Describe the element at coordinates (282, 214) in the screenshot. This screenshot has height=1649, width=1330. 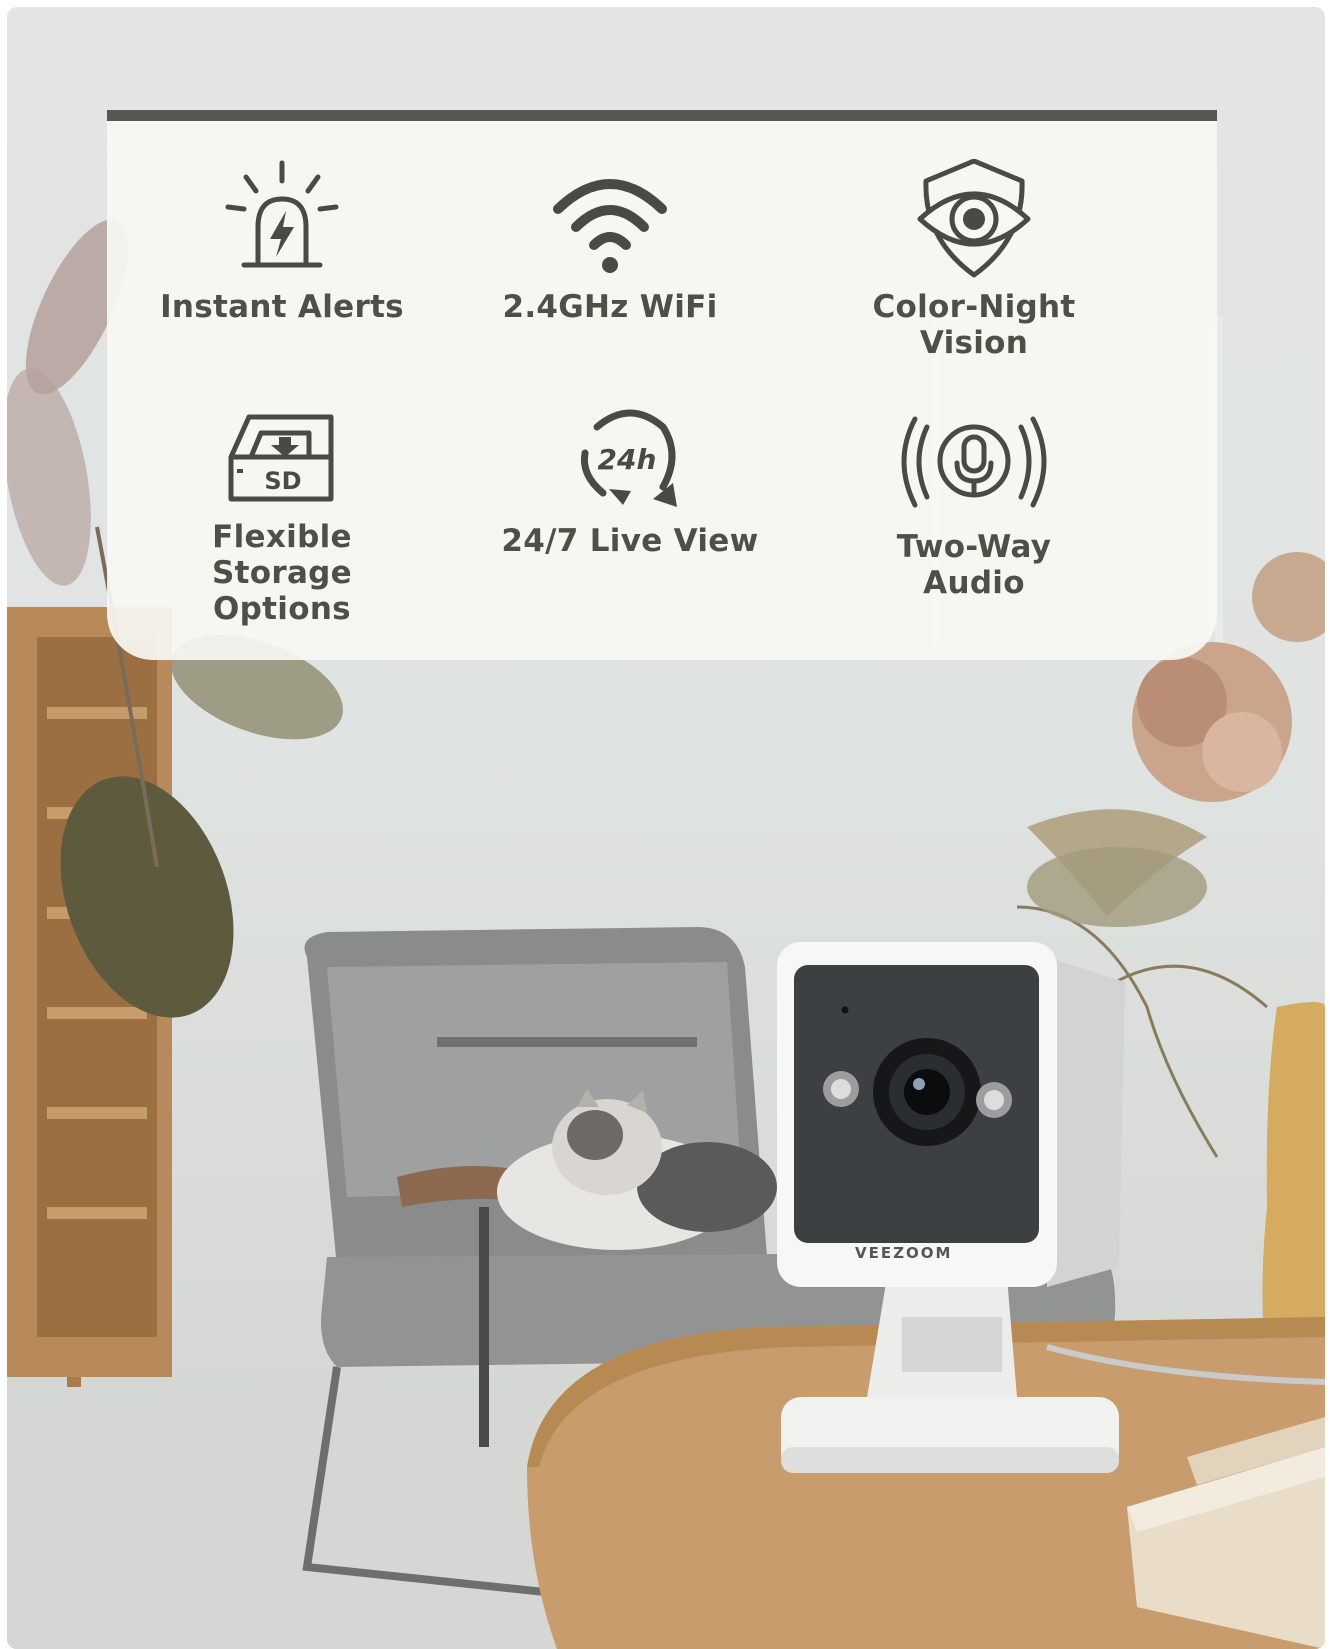
I see `alarm-icon` at that location.